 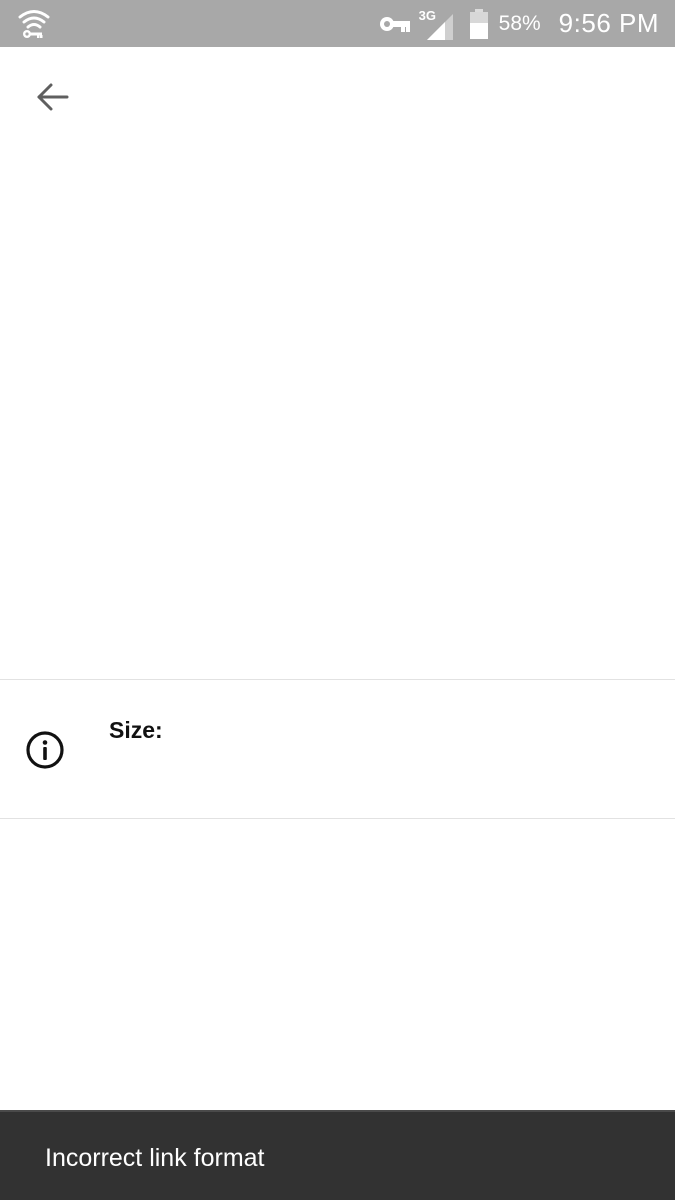 What do you see at coordinates (34, 24) in the screenshot?
I see `wifi-key-icon` at bounding box center [34, 24].